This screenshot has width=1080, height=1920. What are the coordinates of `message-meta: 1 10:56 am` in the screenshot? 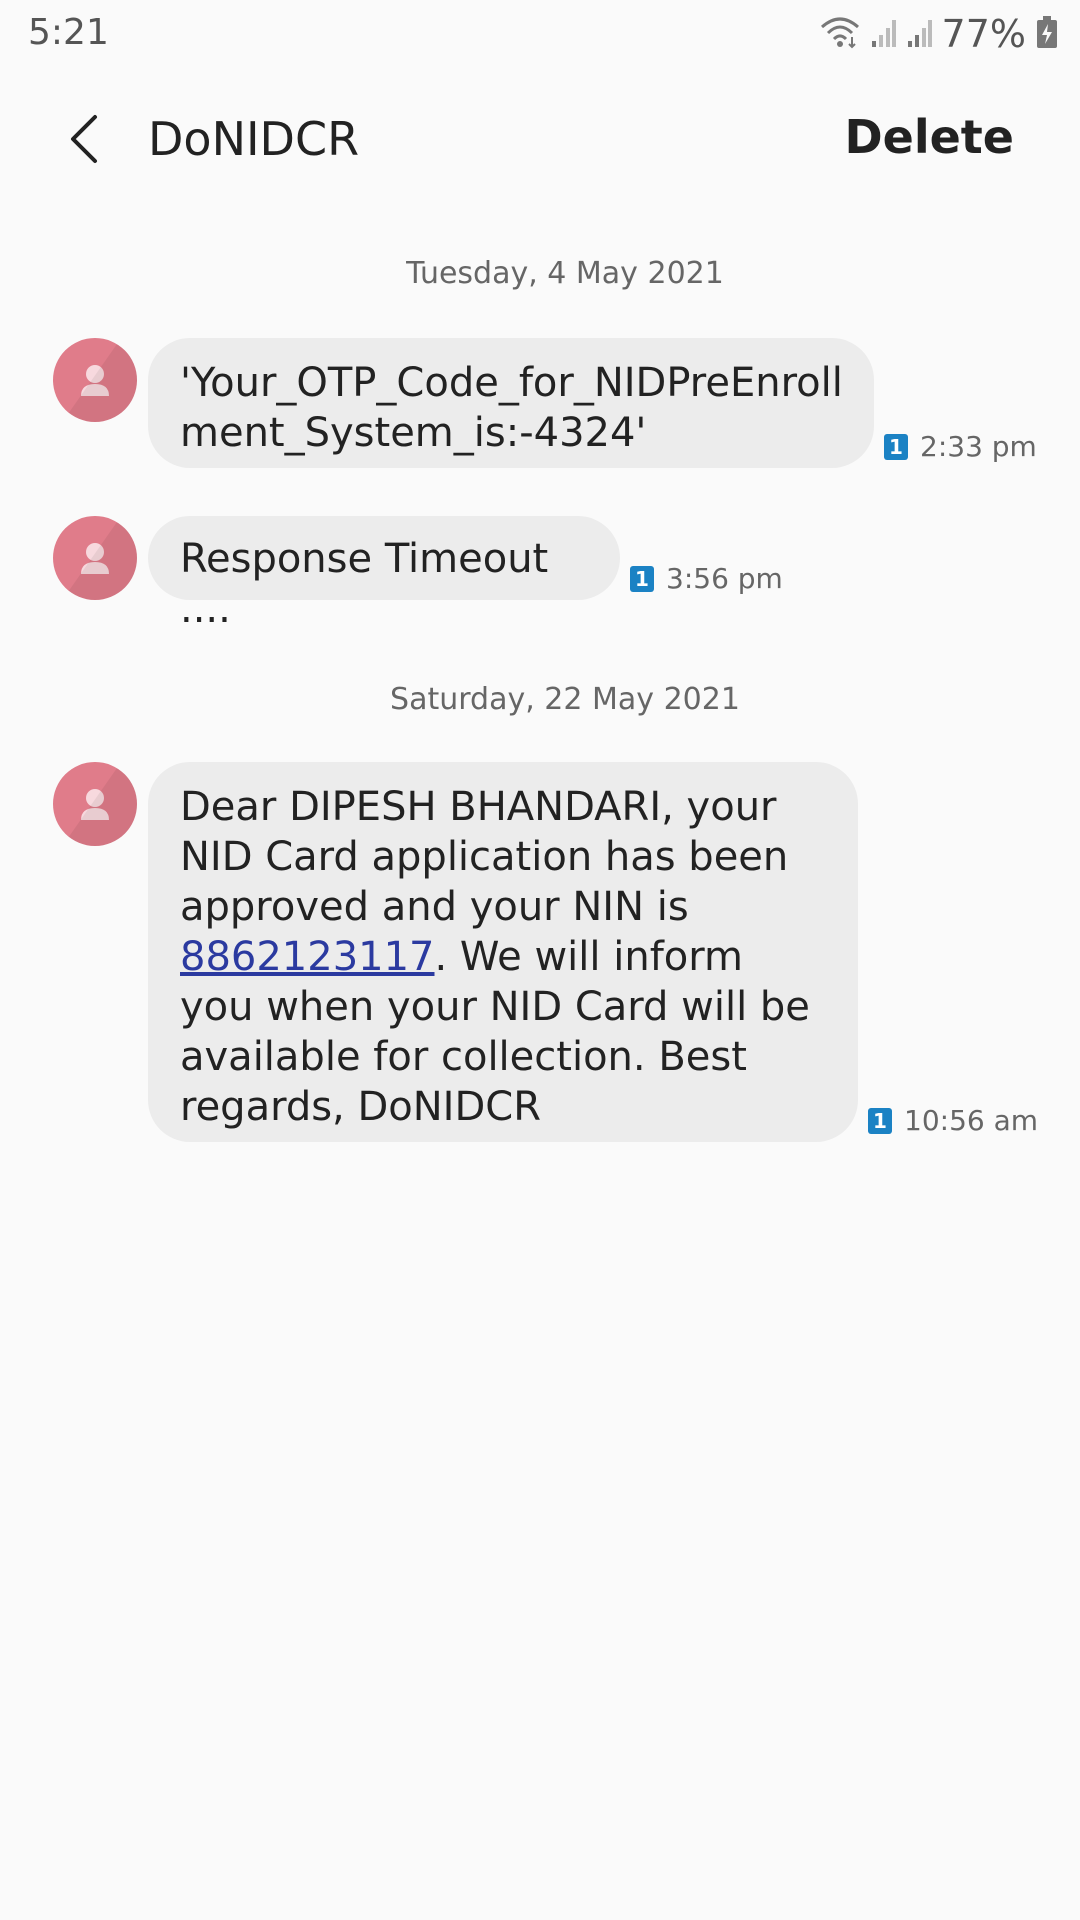 It's located at (953, 1120).